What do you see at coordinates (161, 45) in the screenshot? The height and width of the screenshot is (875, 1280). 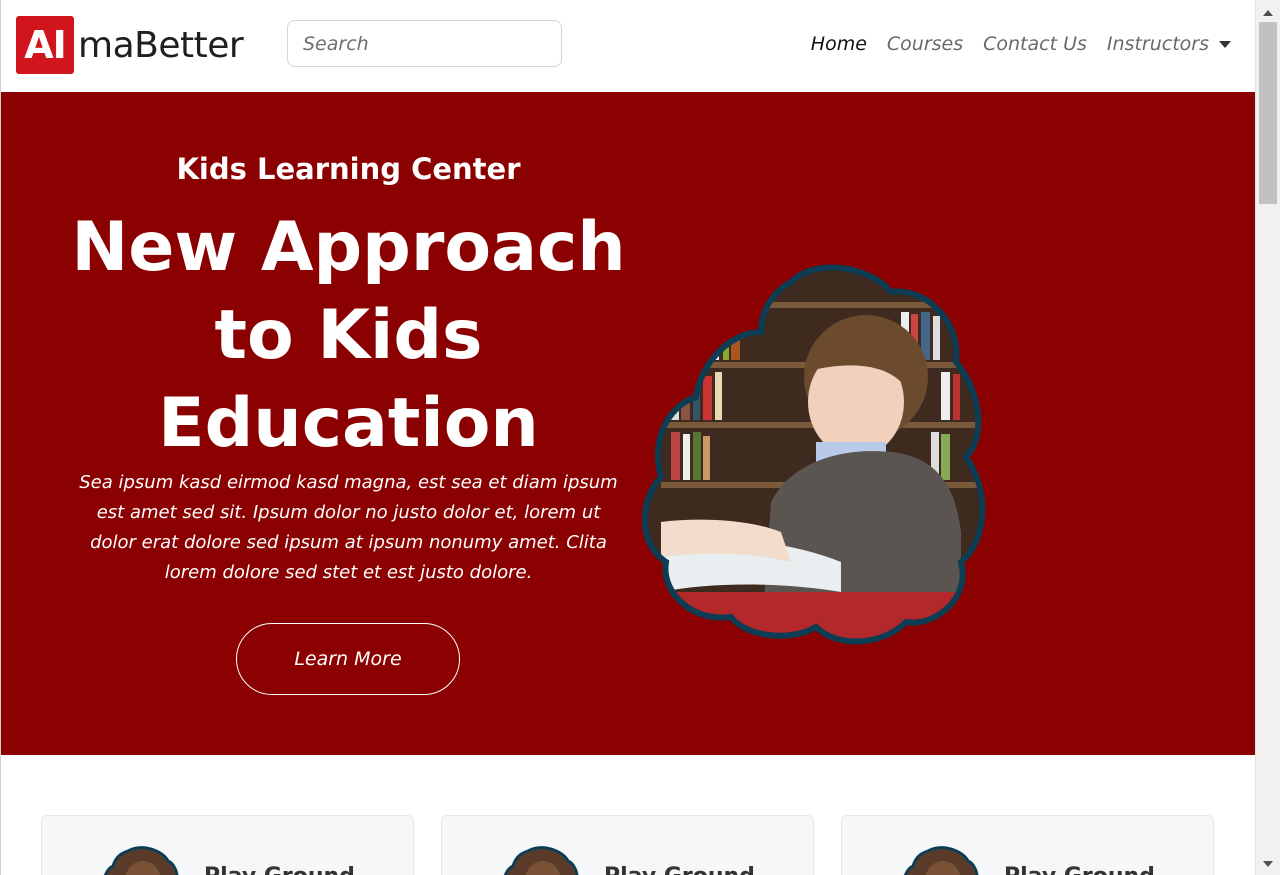 I see `logo-wordmark: maBetter` at bounding box center [161, 45].